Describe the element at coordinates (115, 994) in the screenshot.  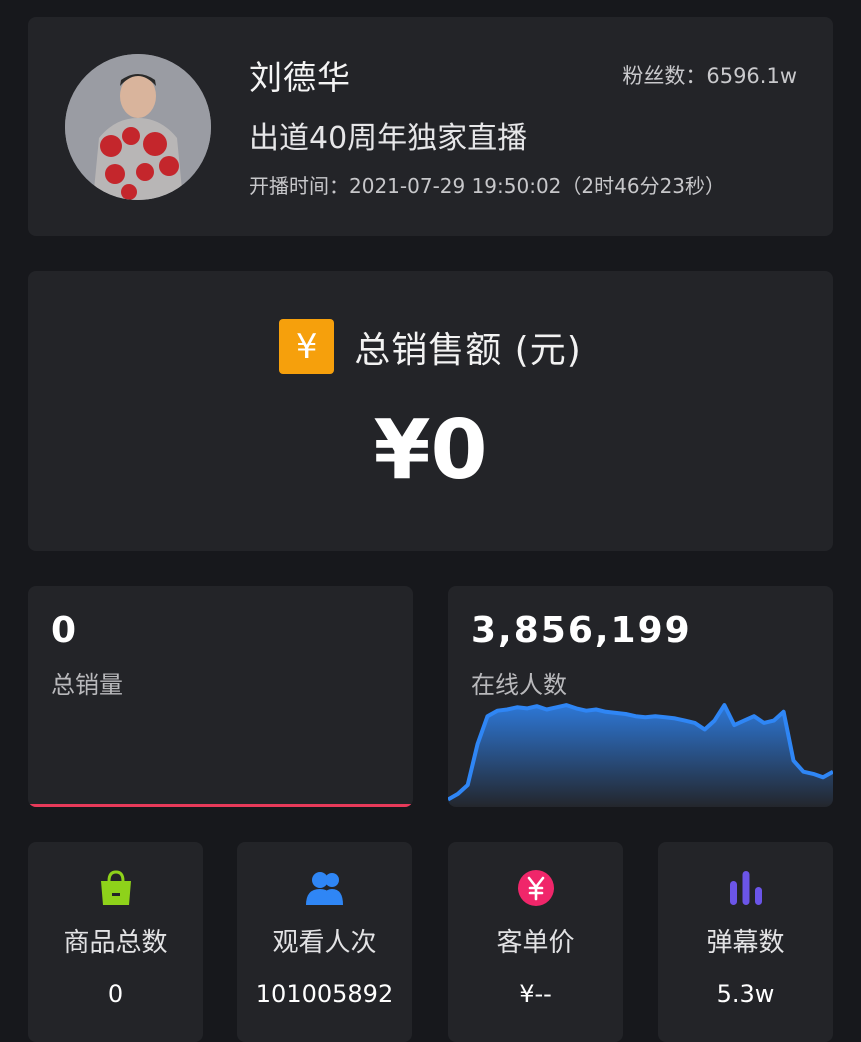
I see `metric-value: 0` at that location.